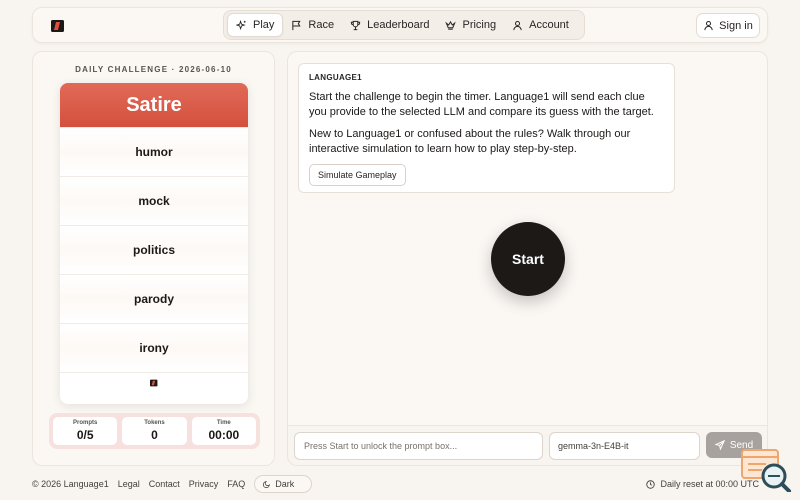 Image resolution: width=800 pixels, height=500 pixels. I want to click on simulate-gameplay-button: Simulate Gameplay, so click(357, 175).